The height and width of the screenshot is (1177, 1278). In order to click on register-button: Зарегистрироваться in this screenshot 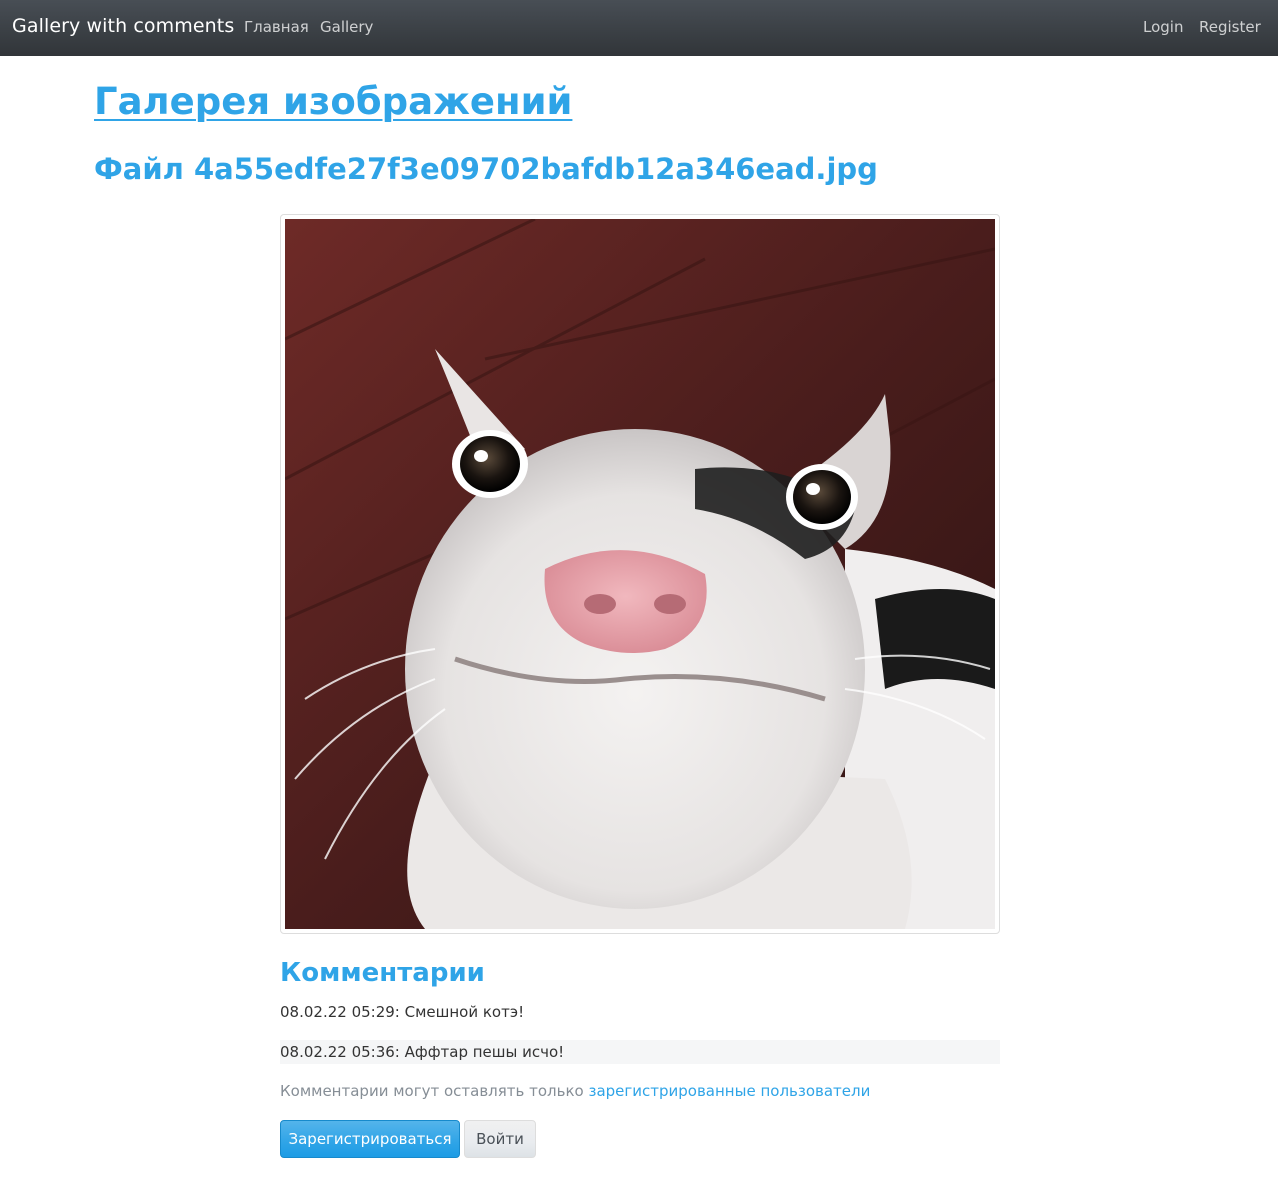, I will do `click(370, 1139)`.